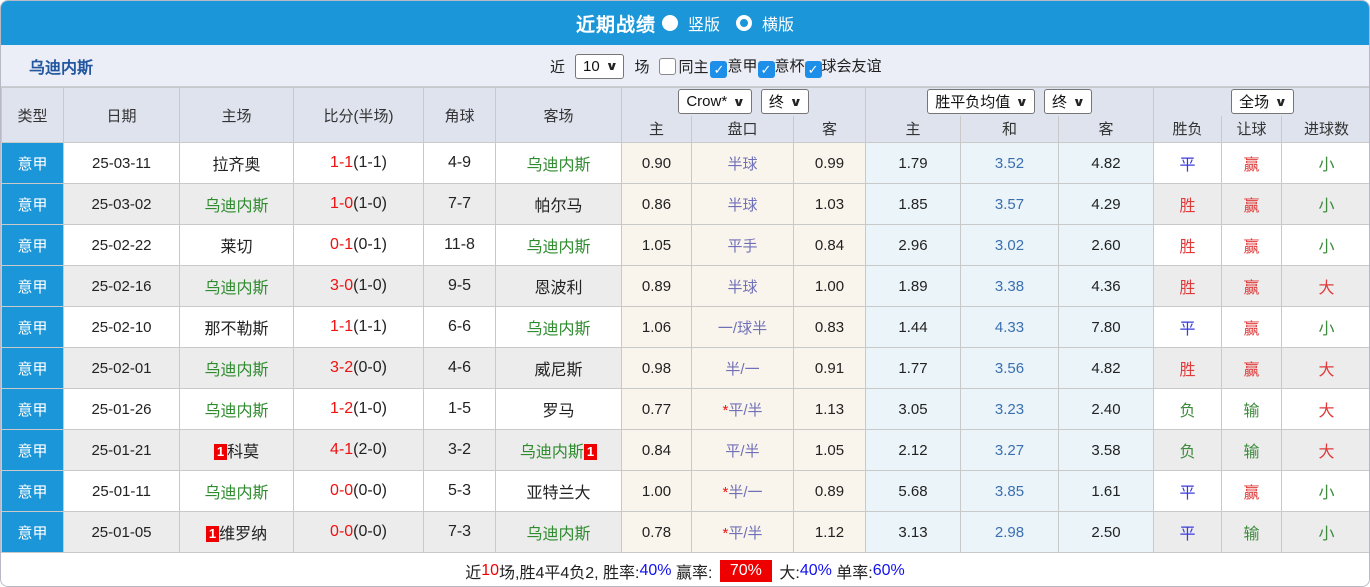  I want to click on recent-count-value: 10, so click(591, 66).